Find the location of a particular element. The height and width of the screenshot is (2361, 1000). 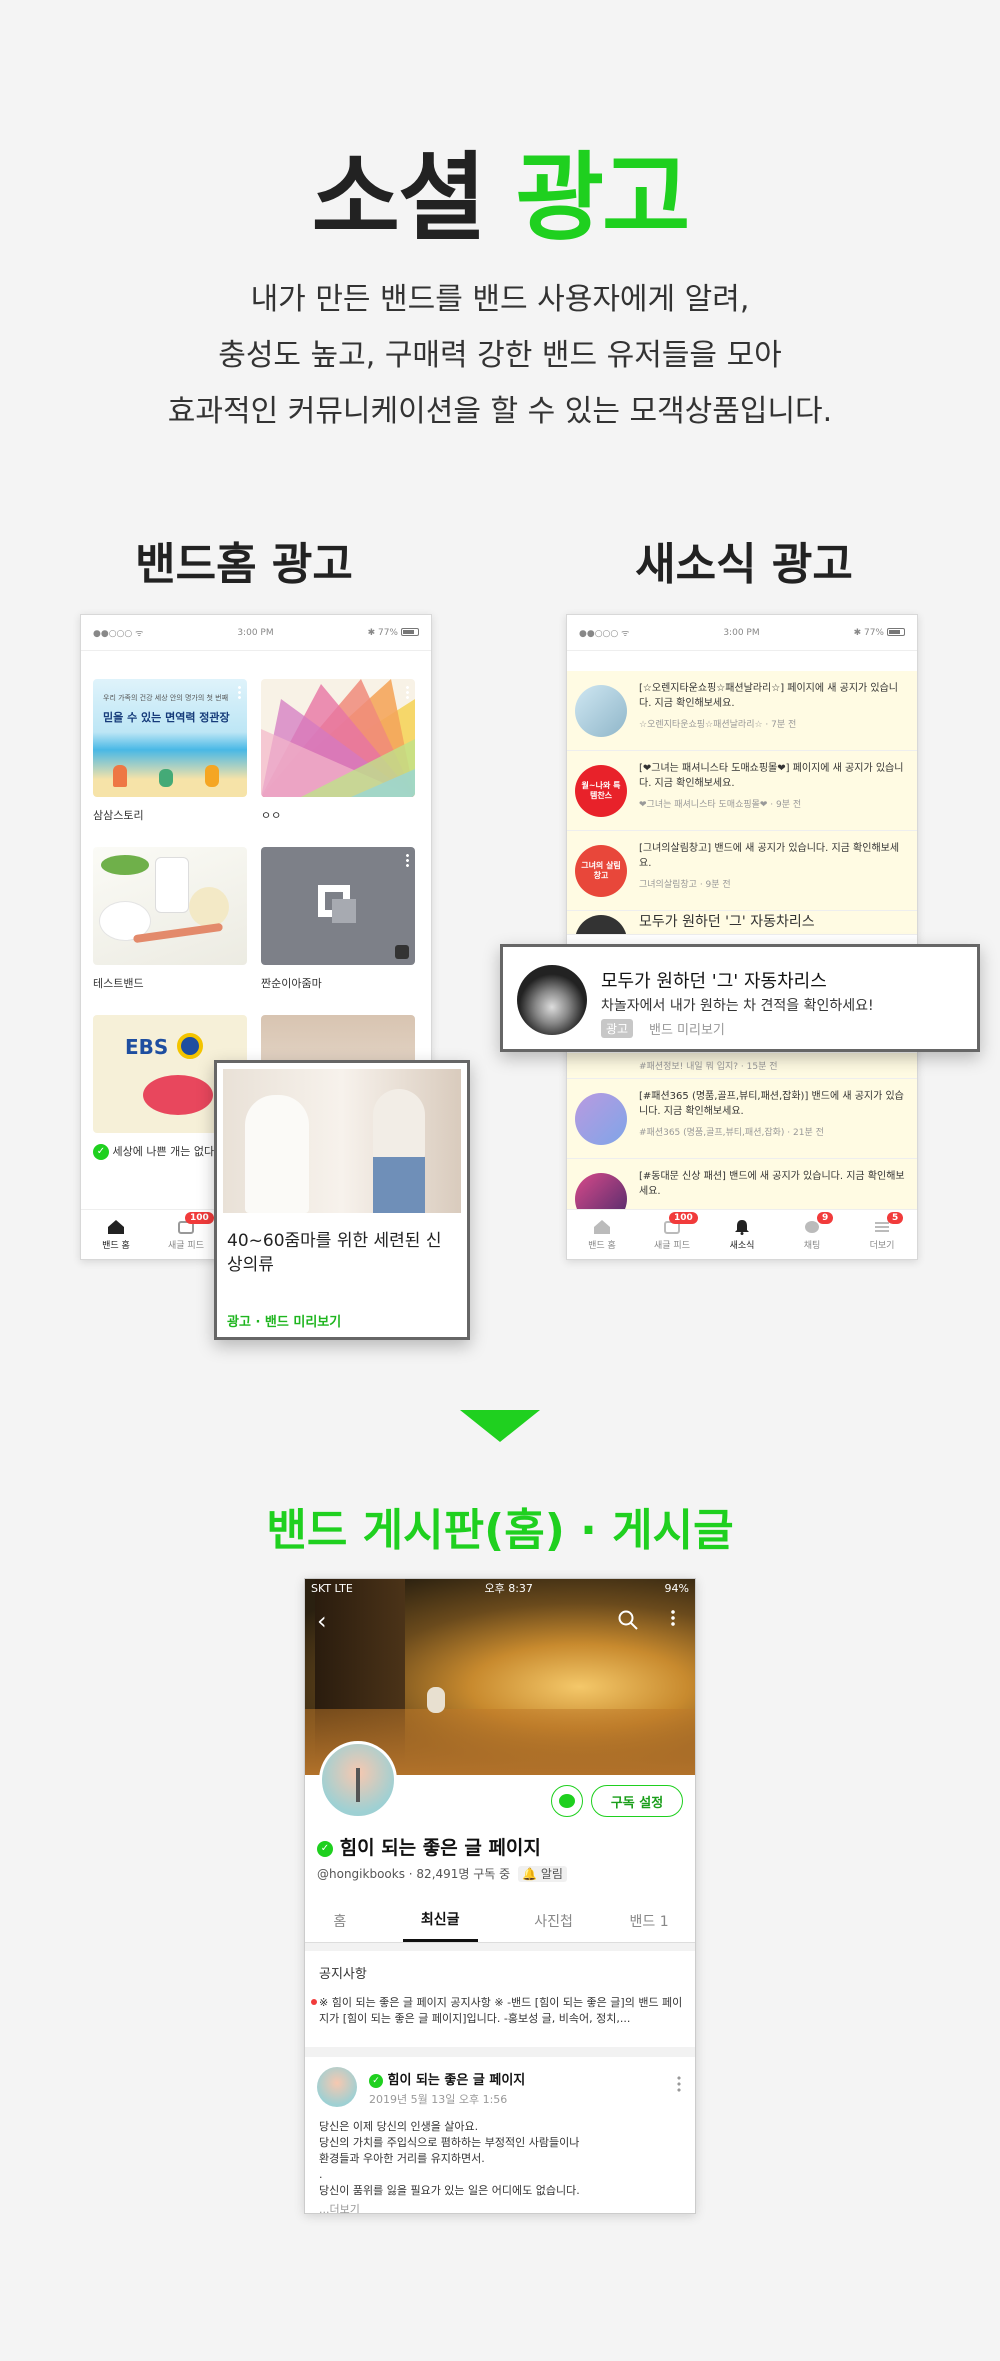

jar-image is located at coordinates (209, 907).